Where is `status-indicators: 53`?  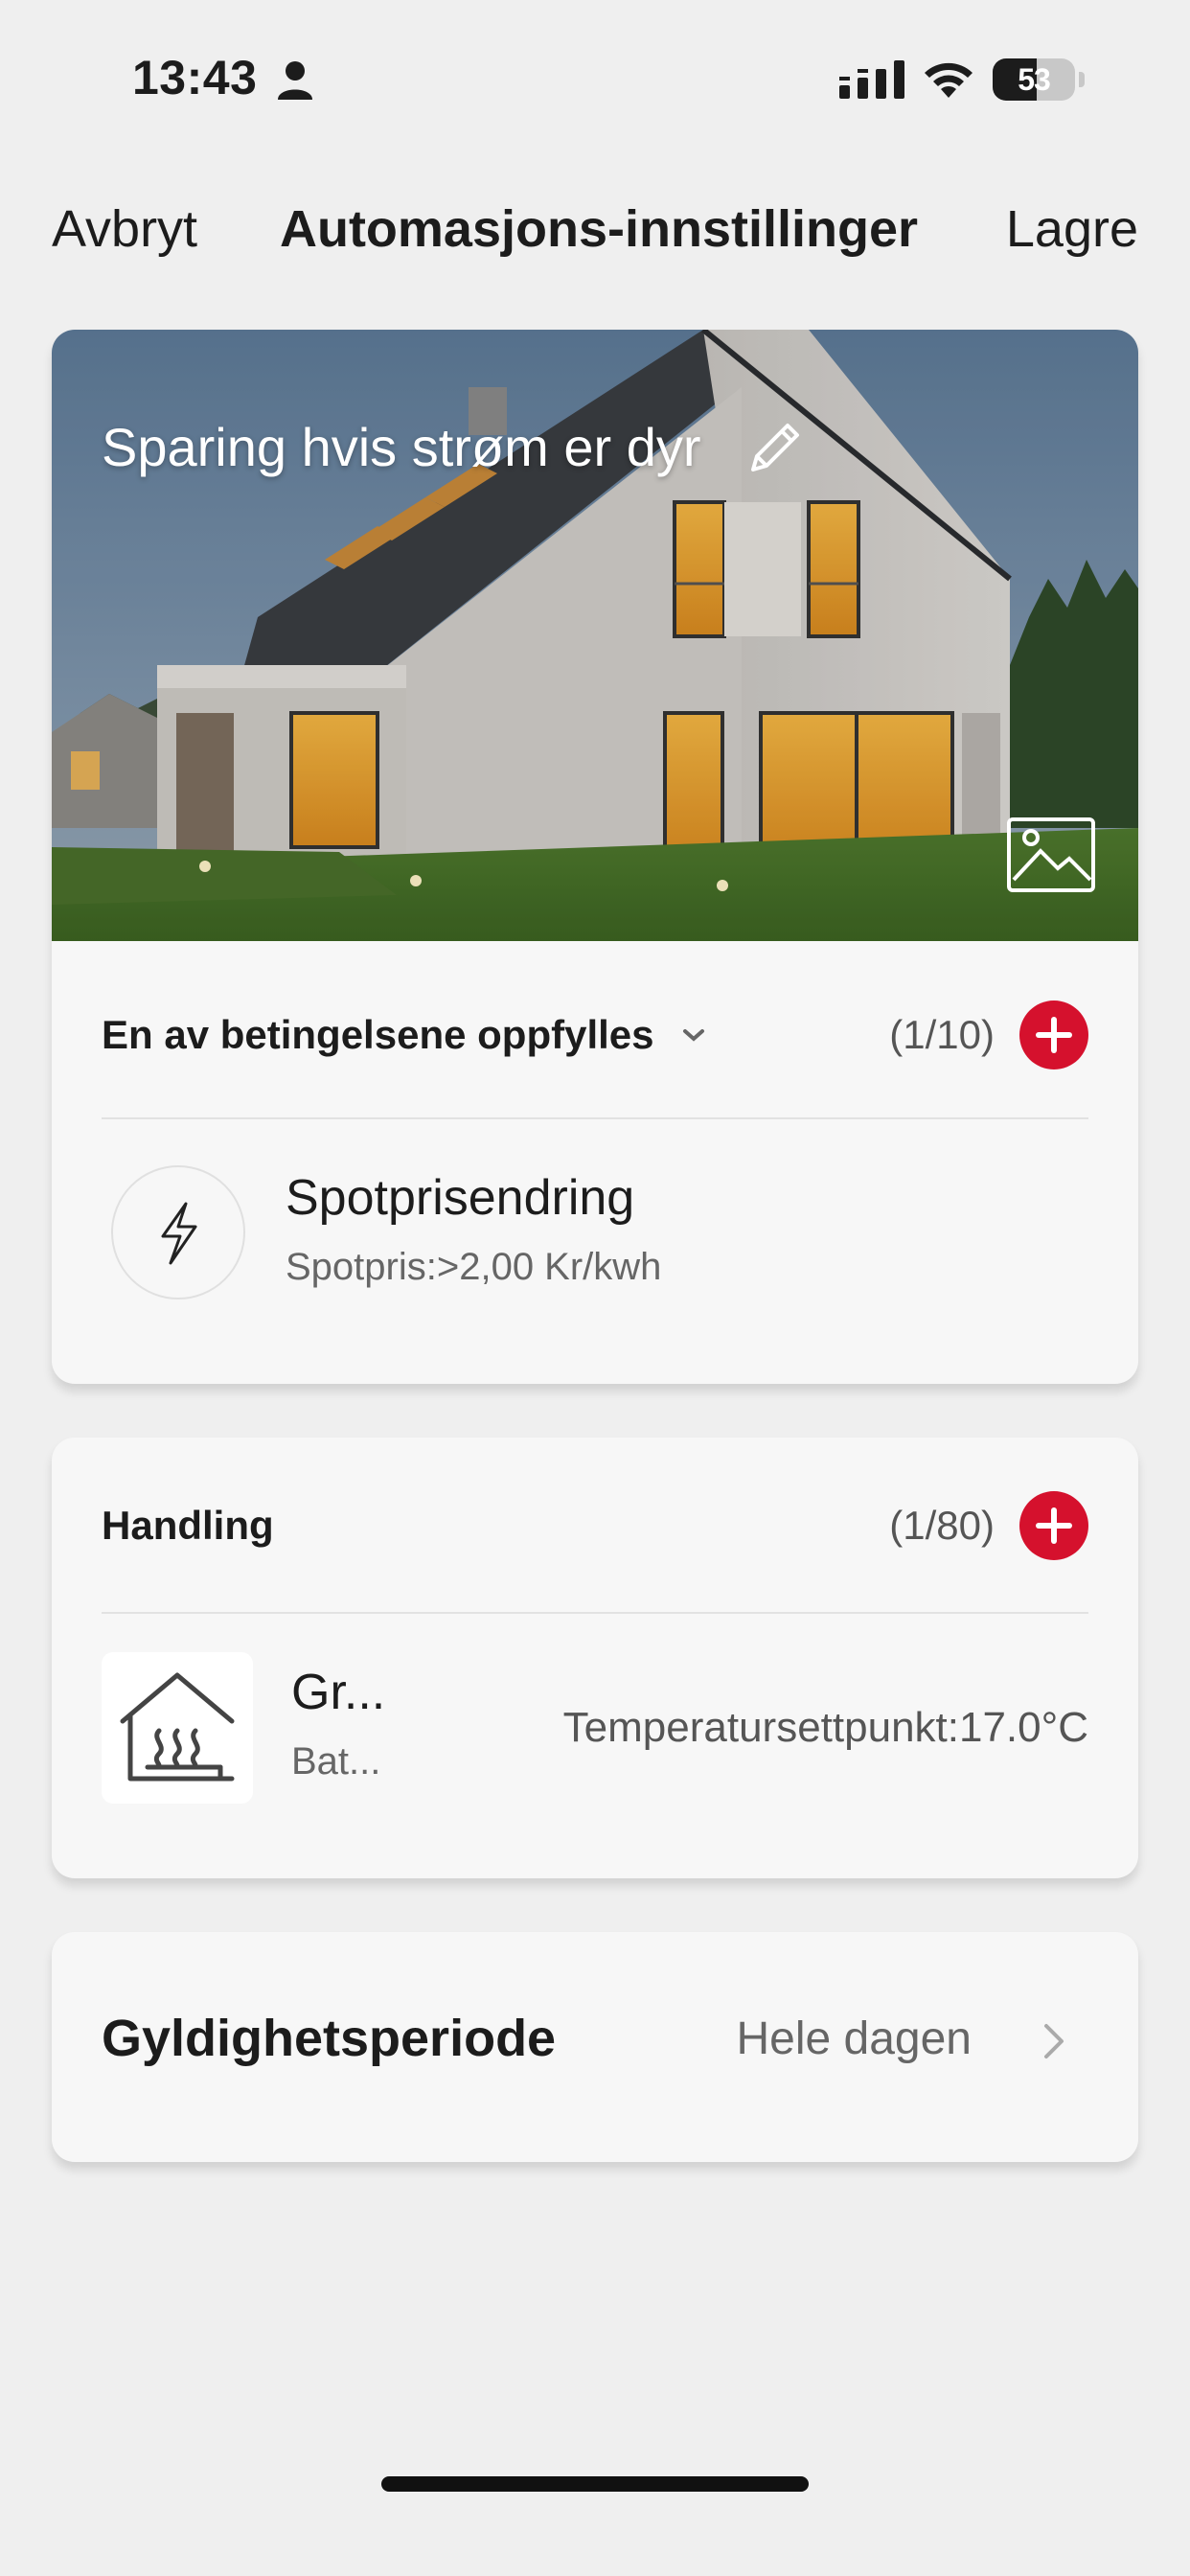 status-indicators: 53 is located at coordinates (962, 80).